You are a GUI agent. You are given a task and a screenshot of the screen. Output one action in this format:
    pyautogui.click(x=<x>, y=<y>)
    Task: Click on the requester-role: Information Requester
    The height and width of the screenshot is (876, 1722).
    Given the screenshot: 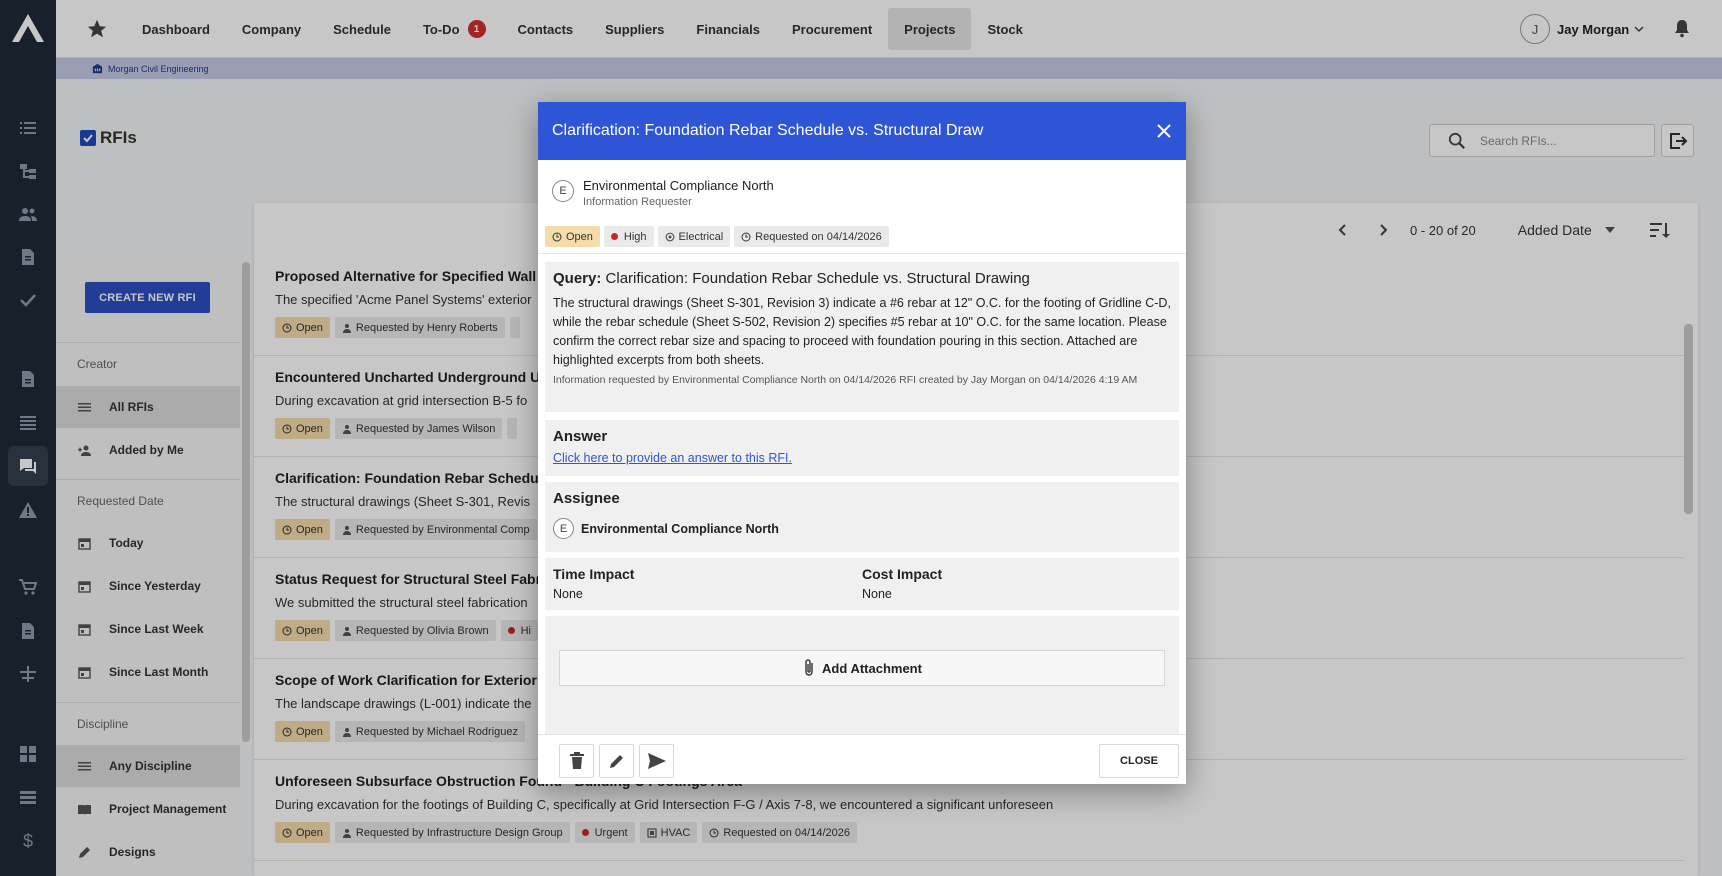 What is the action you would take?
    pyautogui.click(x=637, y=202)
    